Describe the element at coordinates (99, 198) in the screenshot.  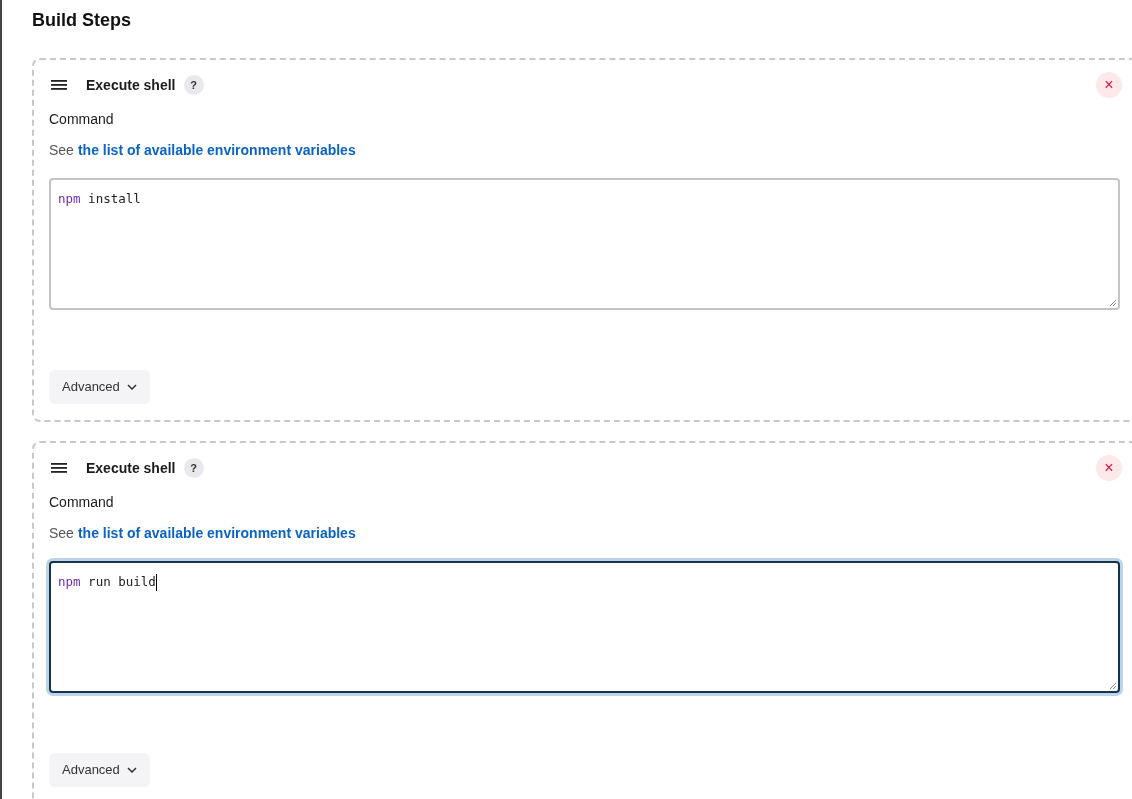
I see `command-text: npm install` at that location.